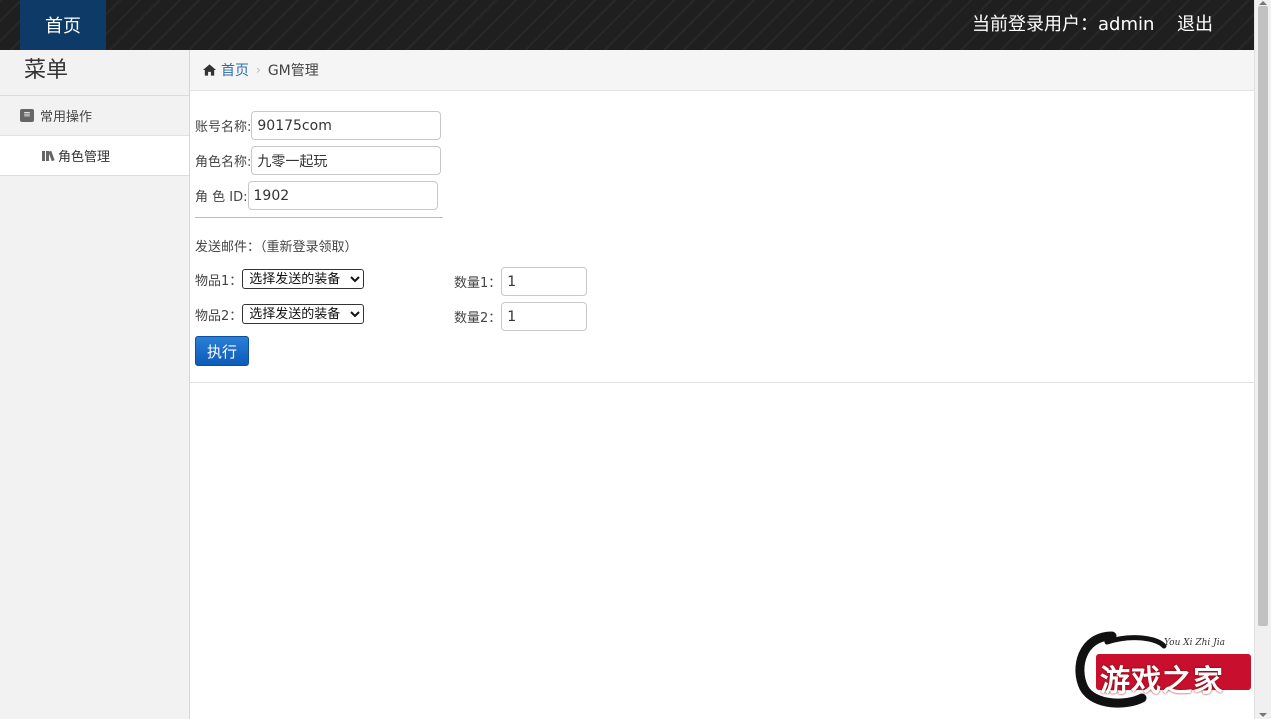 The image size is (1271, 719). Describe the element at coordinates (722, 70) in the screenshot. I see `breadcrumb: 首页 › GM管理` at that location.